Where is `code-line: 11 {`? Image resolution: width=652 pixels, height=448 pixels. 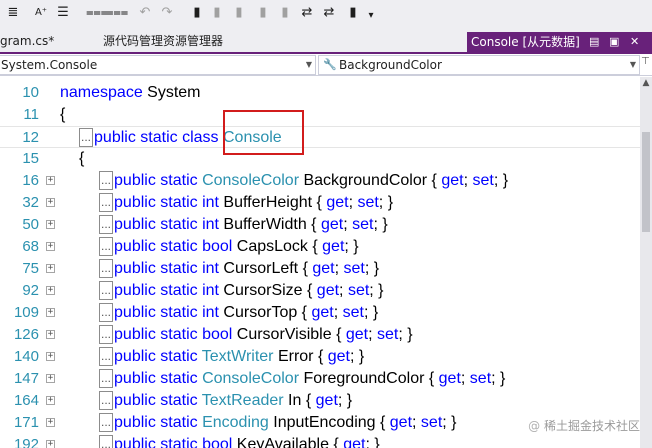 code-line: 11 { is located at coordinates (320, 115).